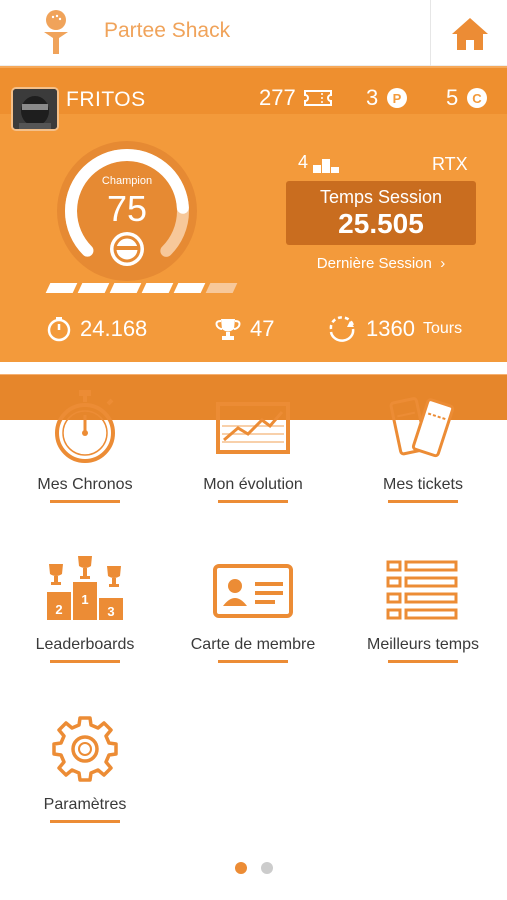 Image resolution: width=507 pixels, height=900 pixels. I want to click on menu-mes-tickets: Mes tickets, so click(423, 455).